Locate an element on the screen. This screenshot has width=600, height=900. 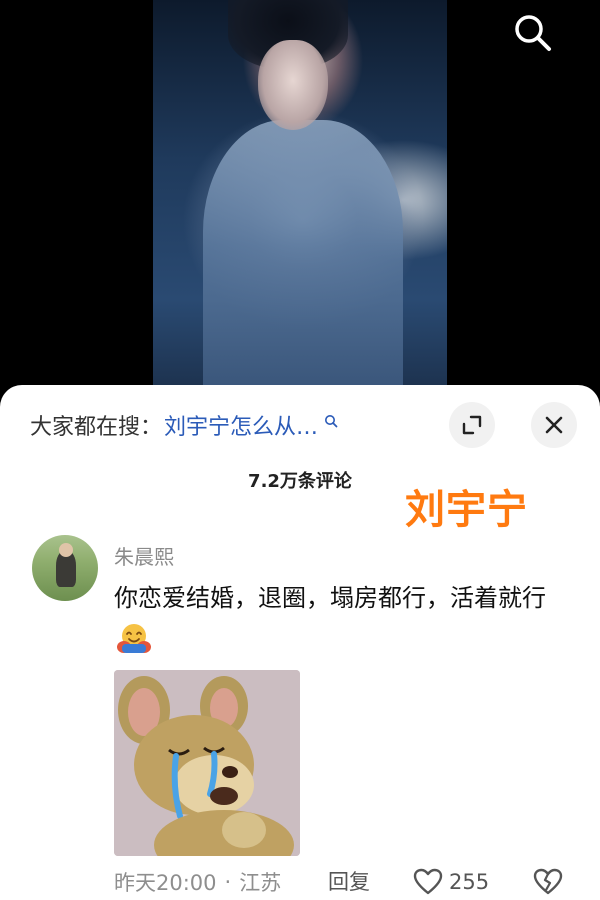
search-button is located at coordinates (532, 32).